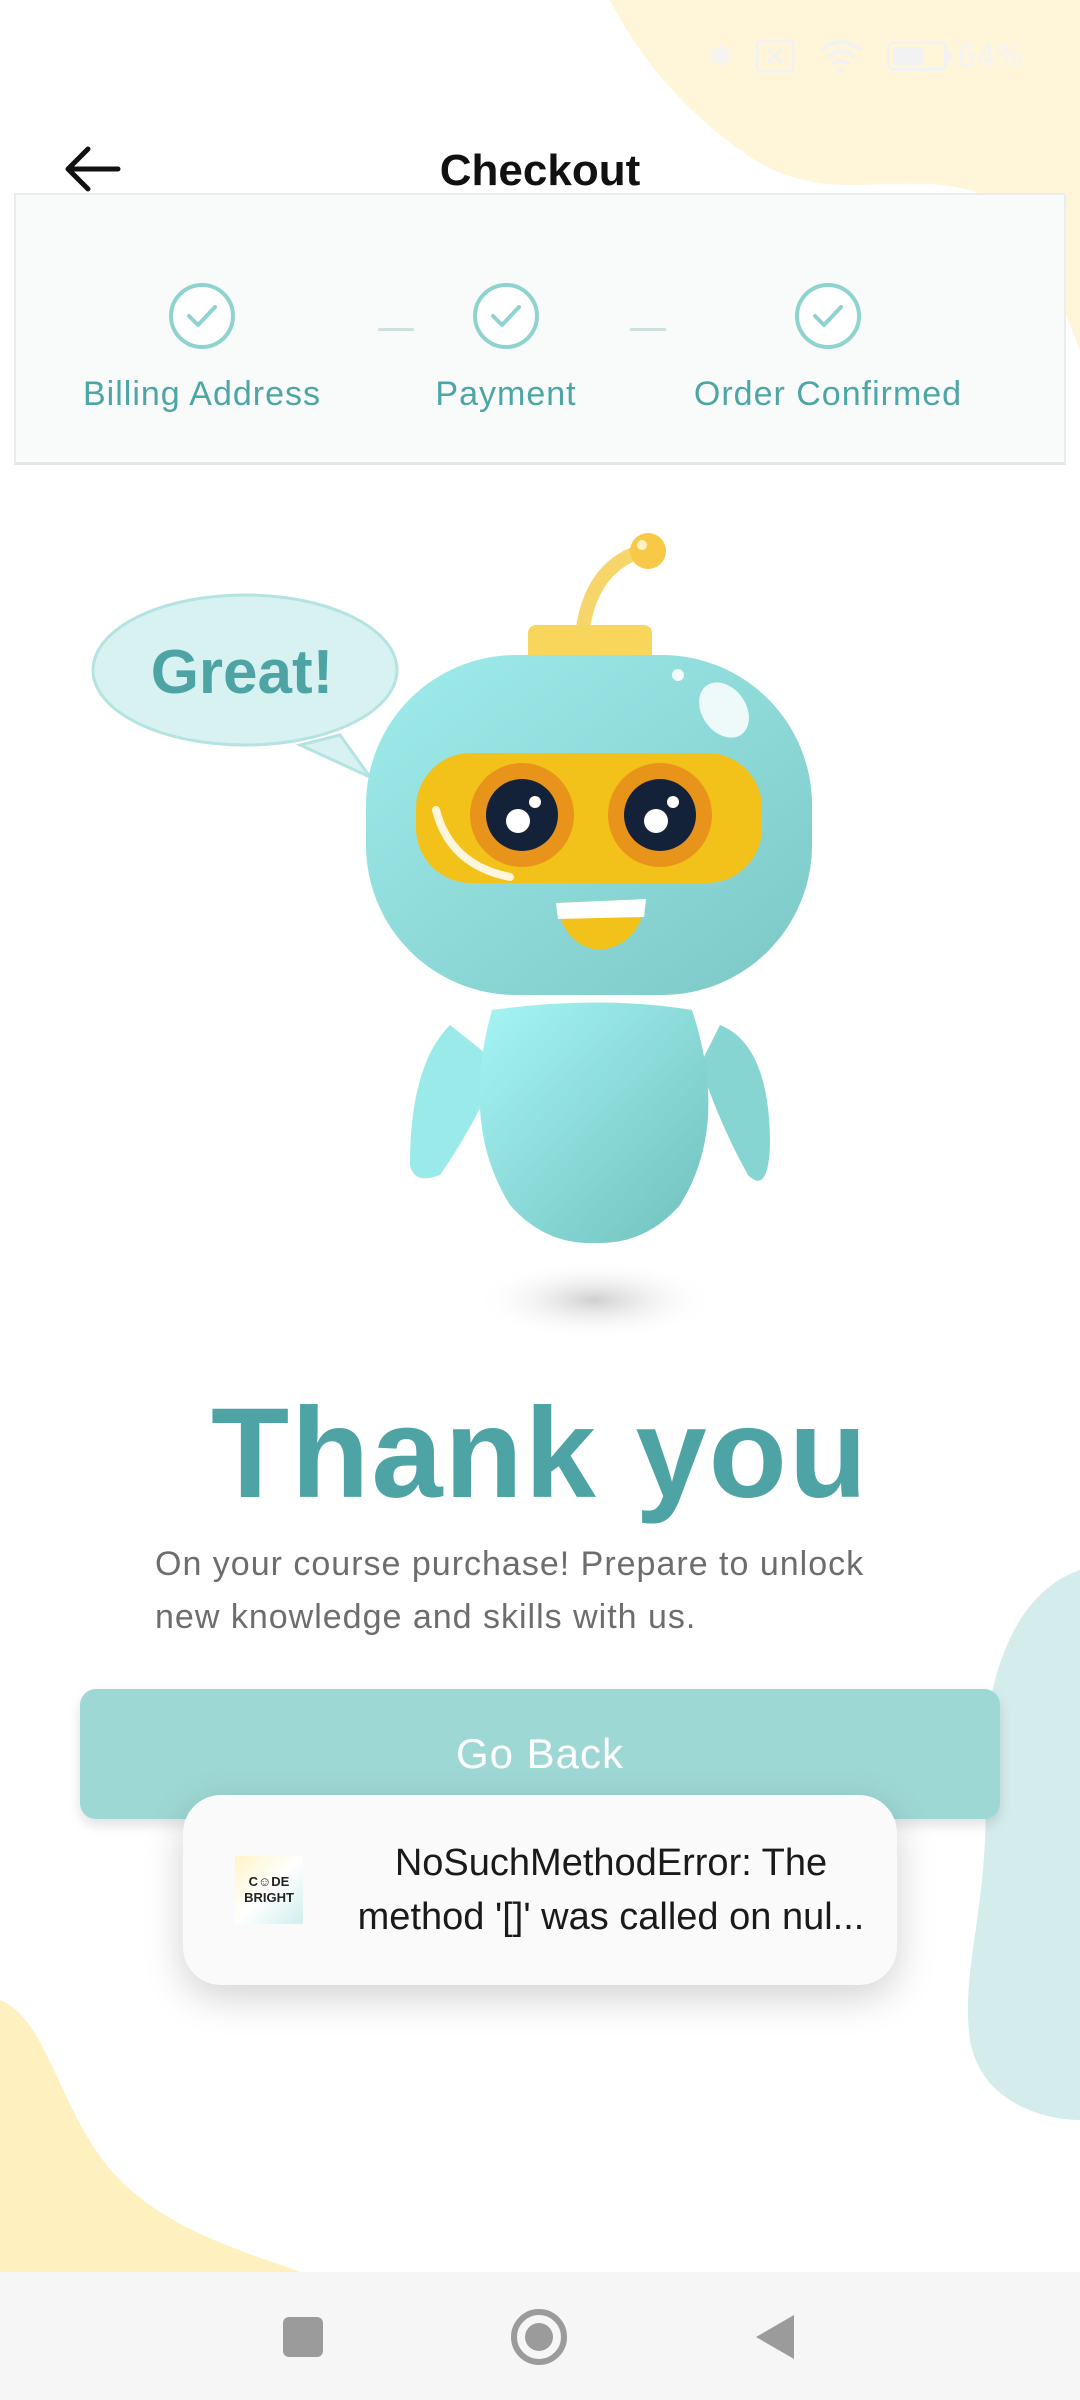 The width and height of the screenshot is (1080, 2400). What do you see at coordinates (242, 672) in the screenshot?
I see `speech-bubble-text: Great!` at bounding box center [242, 672].